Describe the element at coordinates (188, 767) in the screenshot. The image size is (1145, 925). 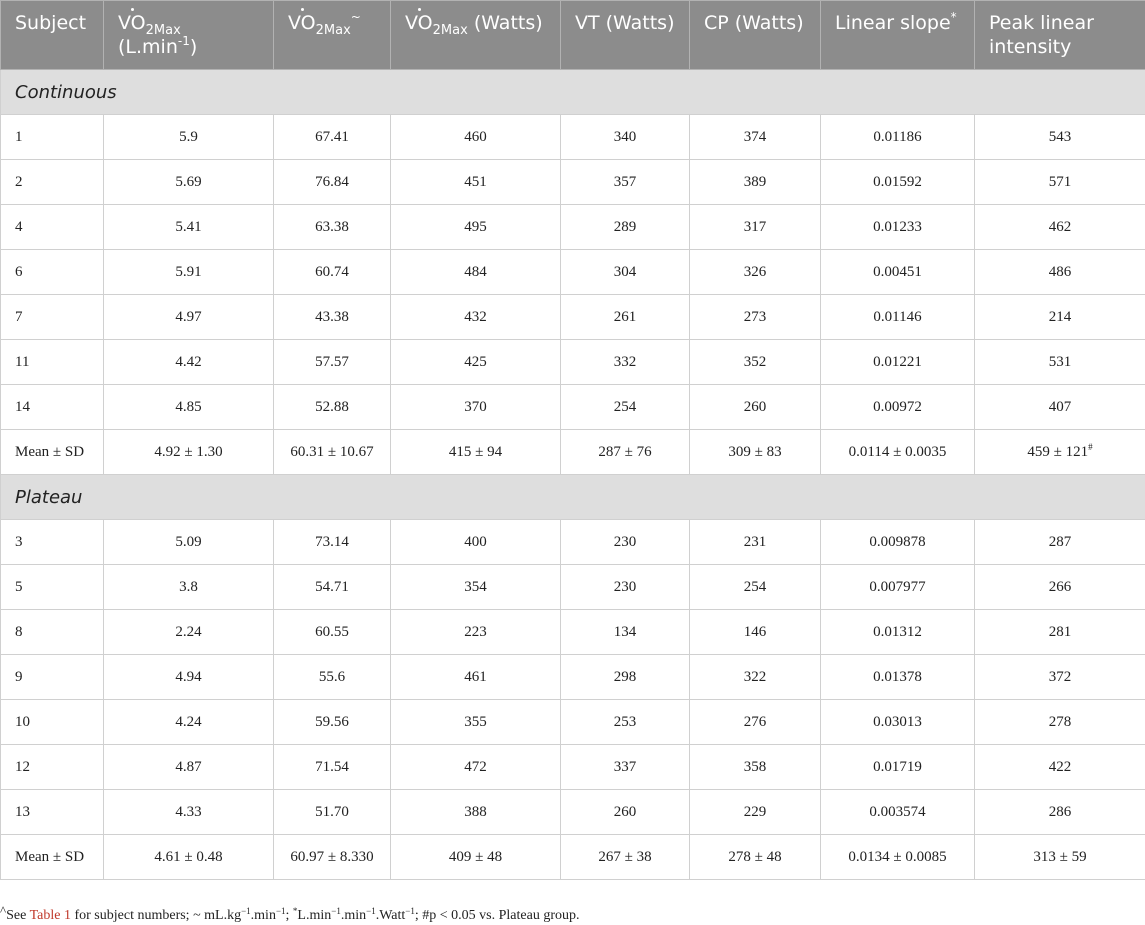
I see `table-cell: 4.87` at that location.